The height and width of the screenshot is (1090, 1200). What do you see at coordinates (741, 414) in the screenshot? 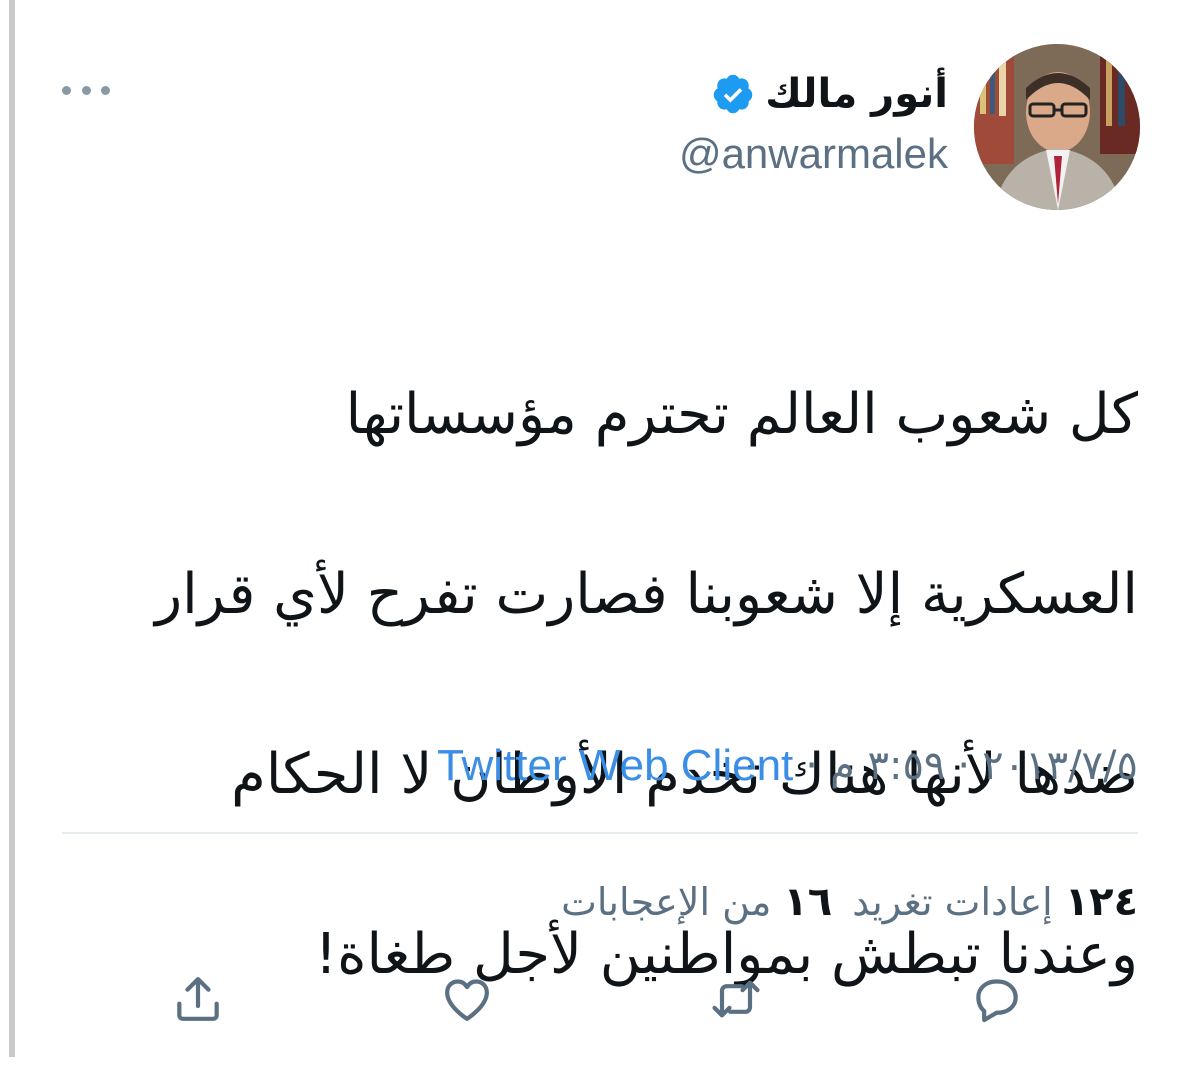
I see `tweet-text-line: كل شعوب العالم تحترم مؤسساتها` at bounding box center [741, 414].